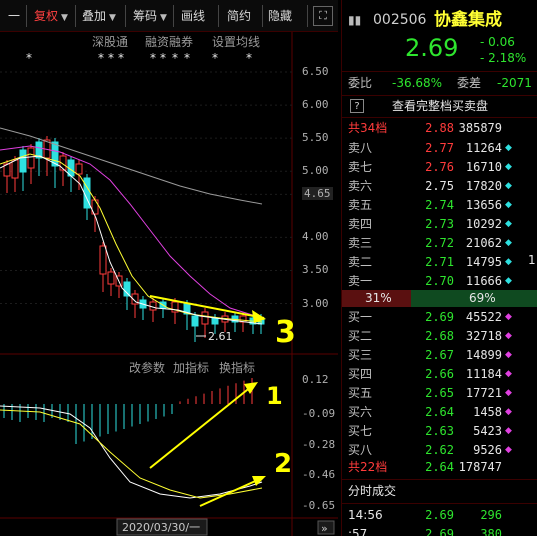 Image resolution: width=537 pixels, height=536 pixels. Describe the element at coordinates (236, 41) in the screenshot. I see `ma-settings-link: 设置均线` at that location.